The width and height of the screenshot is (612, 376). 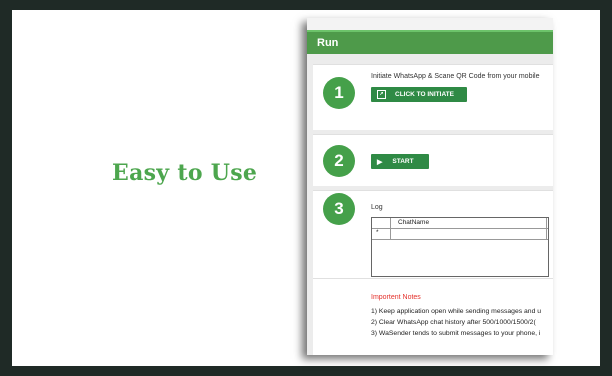 I want to click on start-button: ▶ START, so click(x=400, y=161).